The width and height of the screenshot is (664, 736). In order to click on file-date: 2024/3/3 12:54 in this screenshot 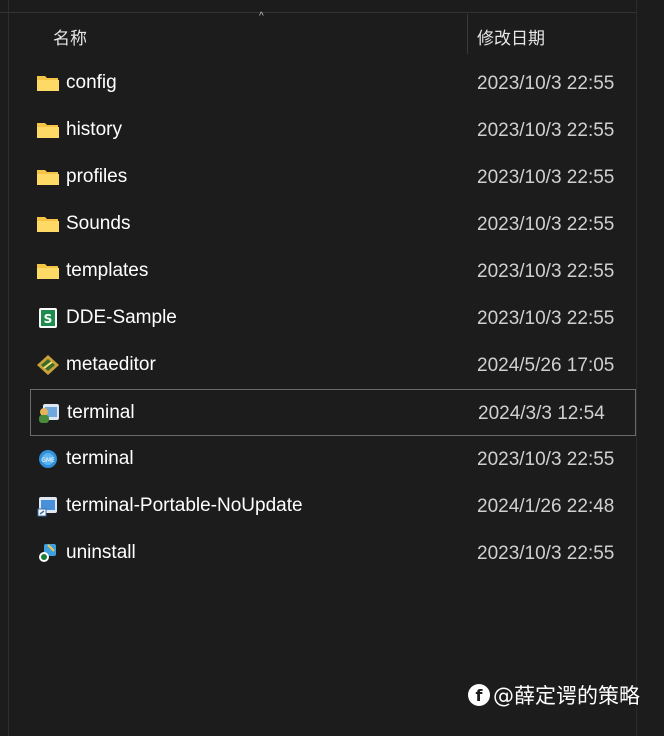, I will do `click(541, 413)`.